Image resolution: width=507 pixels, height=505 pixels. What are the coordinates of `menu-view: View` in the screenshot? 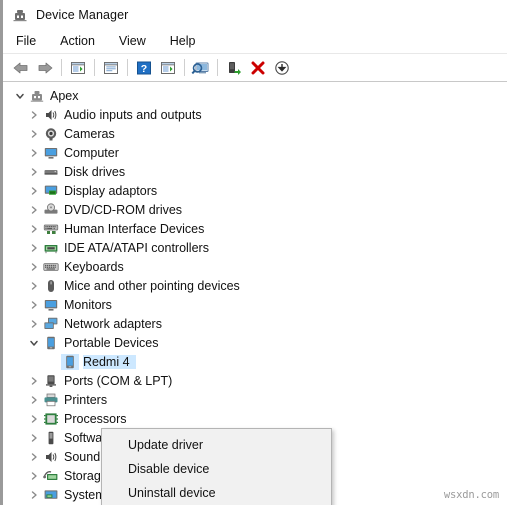 It's located at (136, 41).